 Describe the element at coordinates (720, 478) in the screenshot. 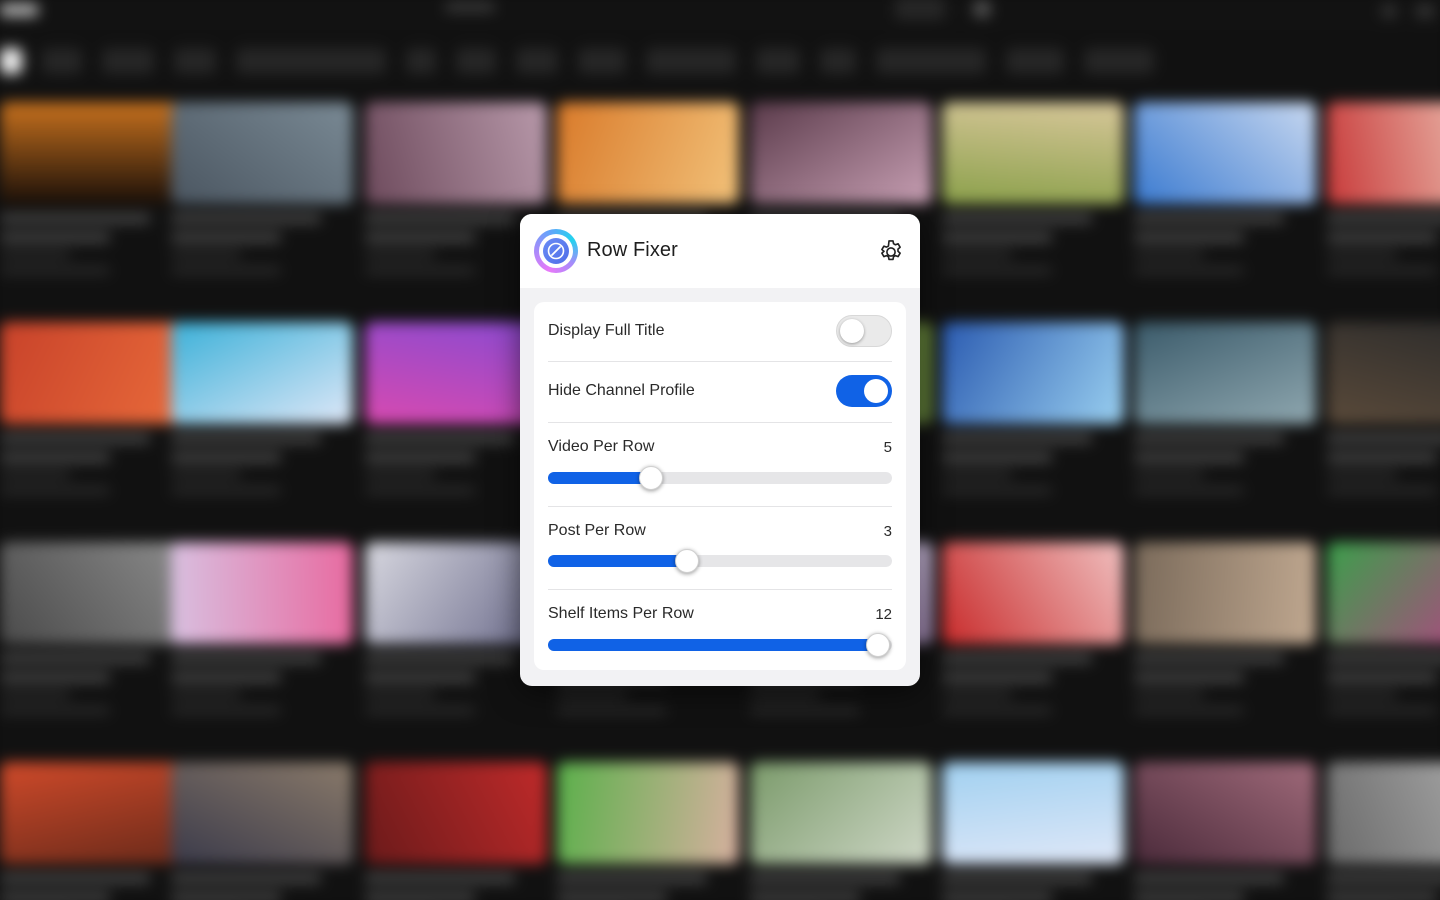

I see `video-per-row-slider` at that location.